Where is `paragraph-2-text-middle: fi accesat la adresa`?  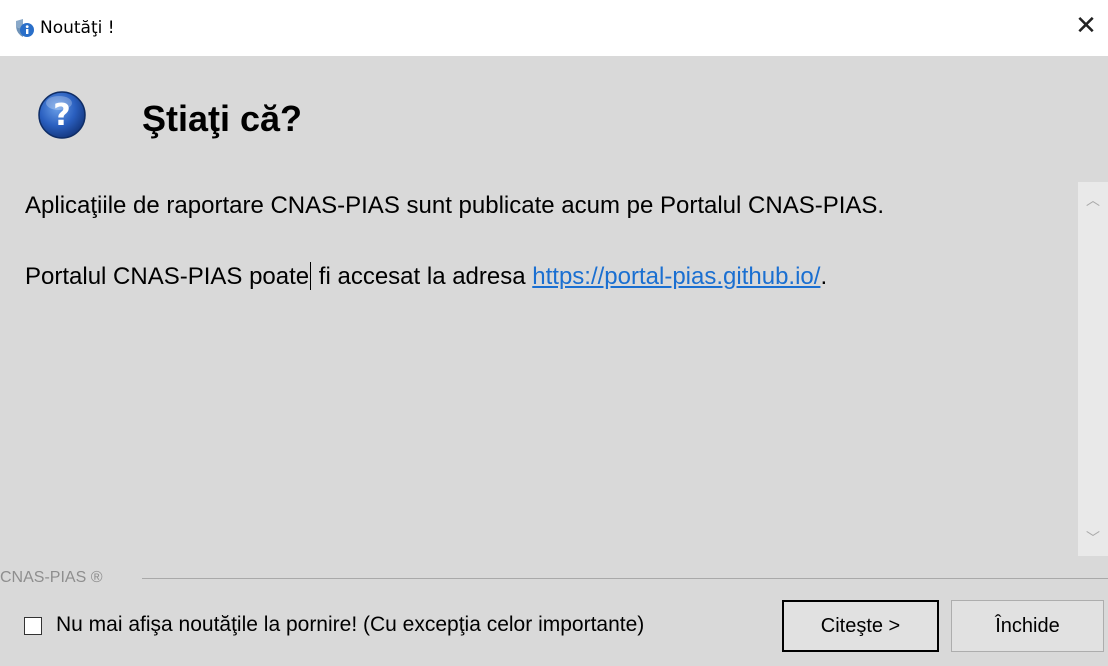
paragraph-2-text-middle: fi accesat la adresa is located at coordinates (422, 276).